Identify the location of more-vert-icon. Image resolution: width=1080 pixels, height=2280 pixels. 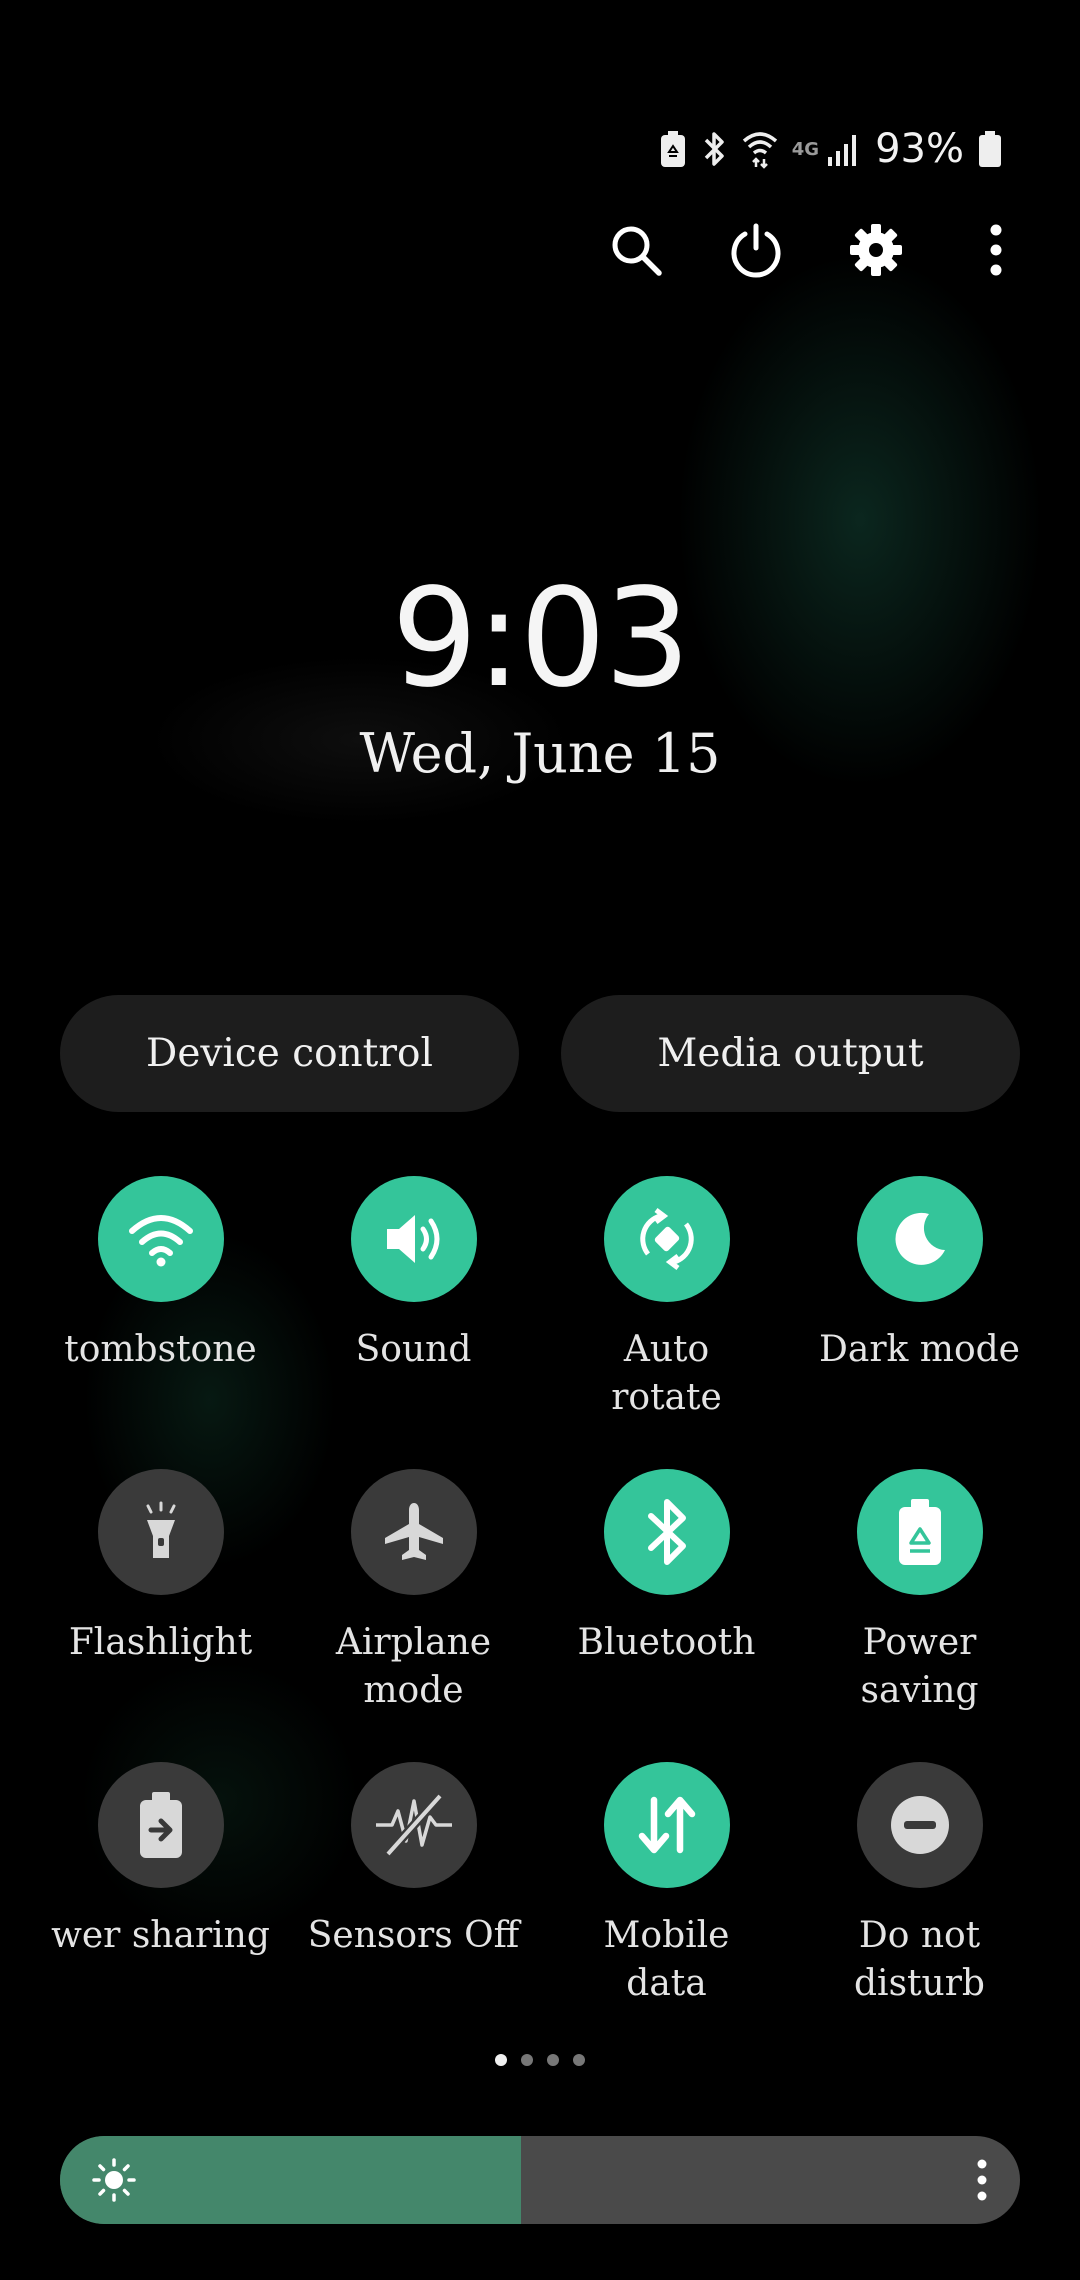
(996, 250).